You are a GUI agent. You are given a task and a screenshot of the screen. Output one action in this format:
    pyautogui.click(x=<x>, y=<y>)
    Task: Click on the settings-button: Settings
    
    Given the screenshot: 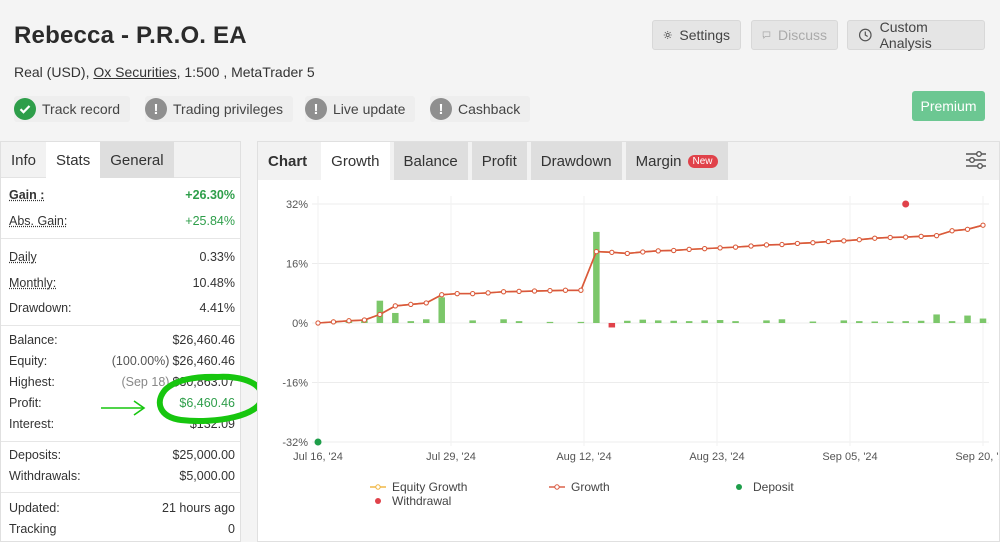 What is the action you would take?
    pyautogui.click(x=696, y=35)
    